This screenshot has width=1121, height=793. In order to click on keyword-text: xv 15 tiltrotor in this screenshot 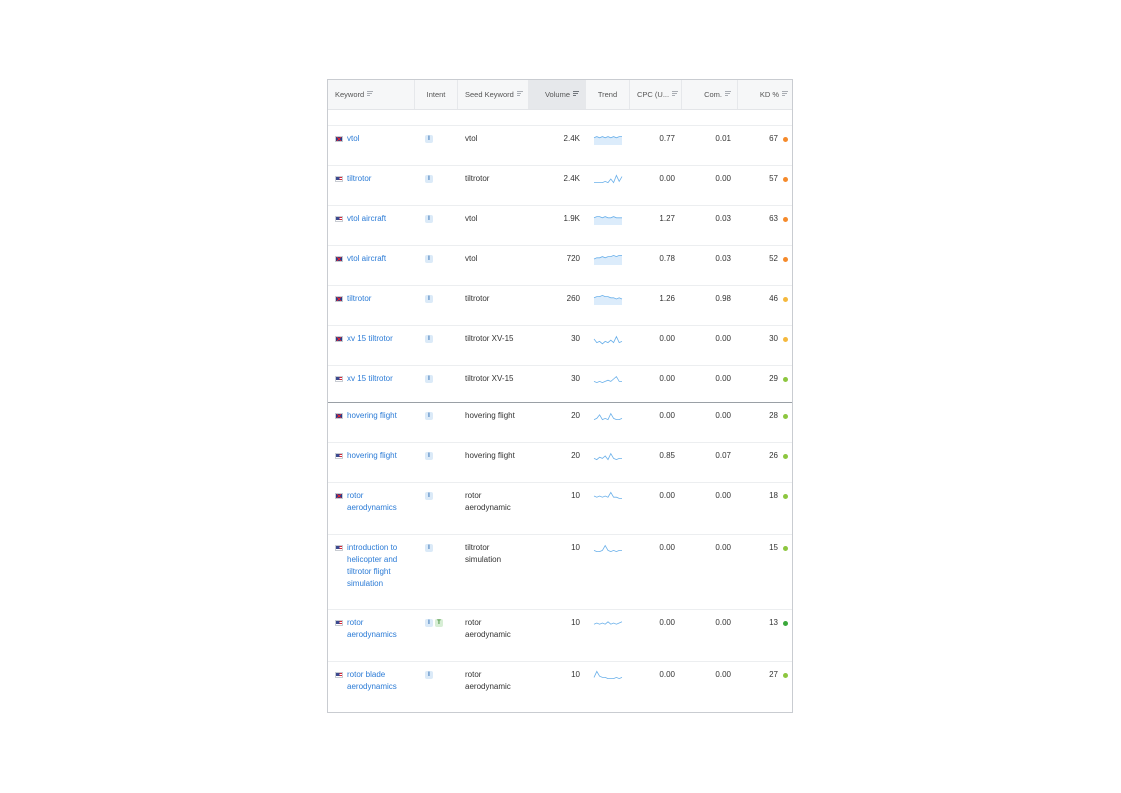, I will do `click(370, 378)`.